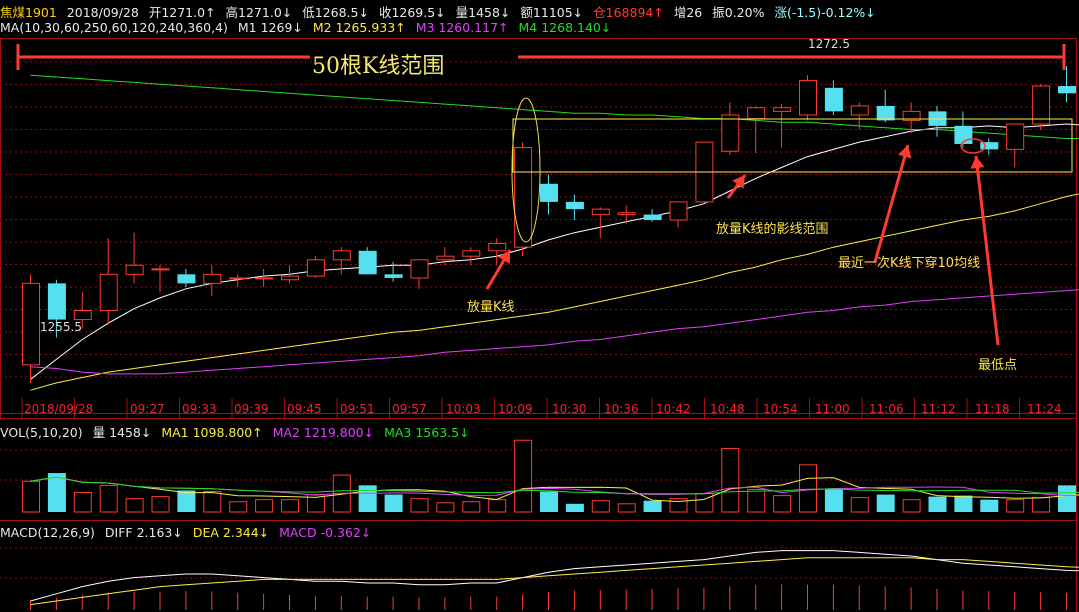  I want to click on x-axis-label: 10:48, so click(727, 409).